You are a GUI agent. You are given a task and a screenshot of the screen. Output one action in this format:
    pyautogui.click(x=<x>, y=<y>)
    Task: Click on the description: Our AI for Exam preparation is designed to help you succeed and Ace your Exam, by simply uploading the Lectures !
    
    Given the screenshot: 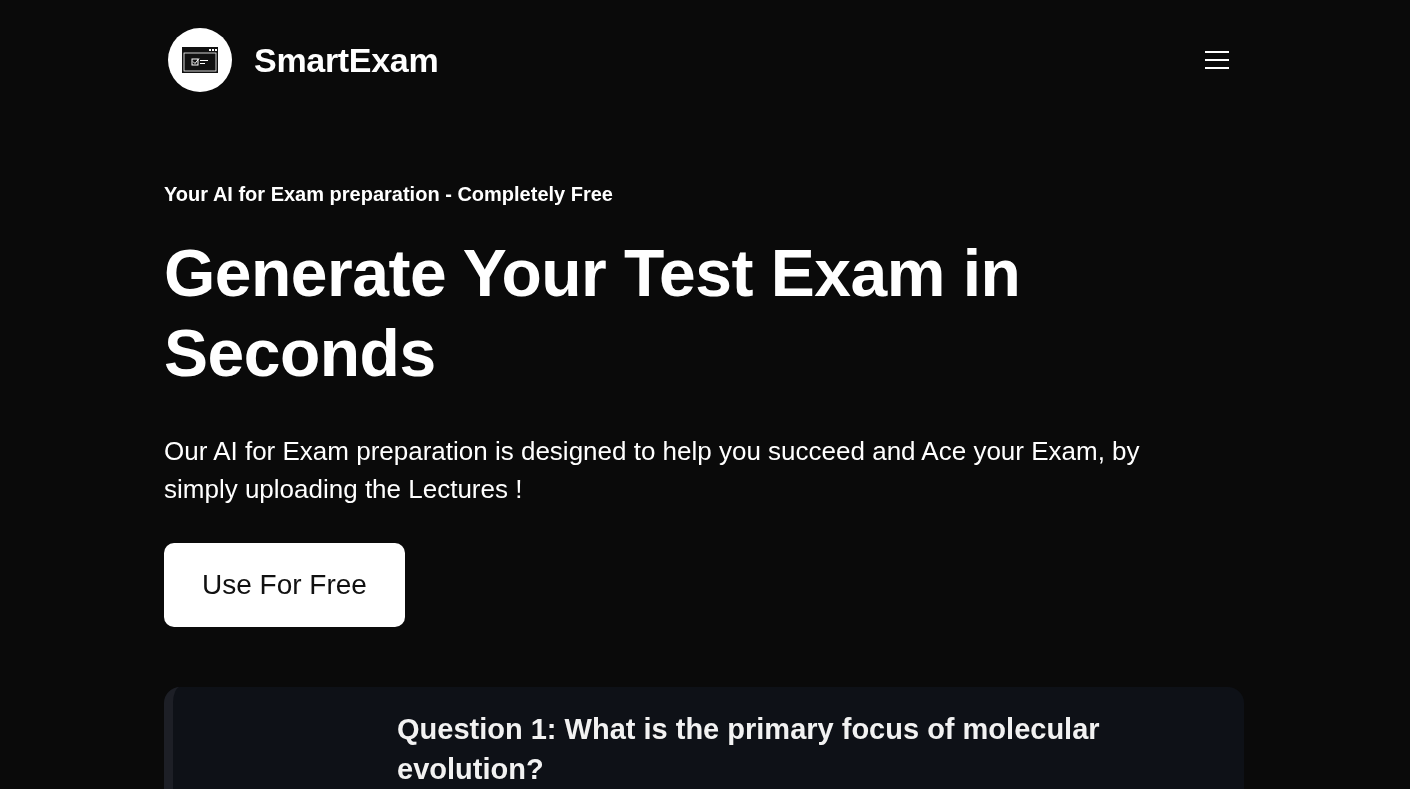 What is the action you would take?
    pyautogui.click(x=652, y=470)
    